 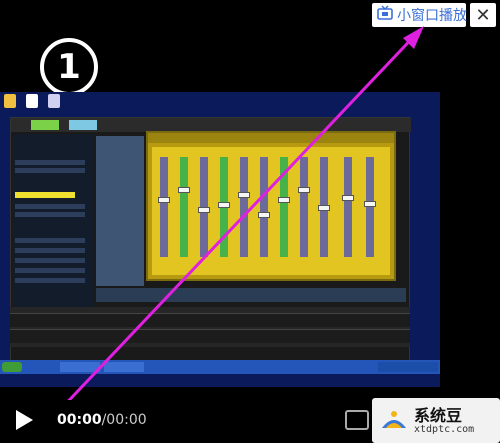 I want to click on watermark-title: 系统豆, so click(x=438, y=415).